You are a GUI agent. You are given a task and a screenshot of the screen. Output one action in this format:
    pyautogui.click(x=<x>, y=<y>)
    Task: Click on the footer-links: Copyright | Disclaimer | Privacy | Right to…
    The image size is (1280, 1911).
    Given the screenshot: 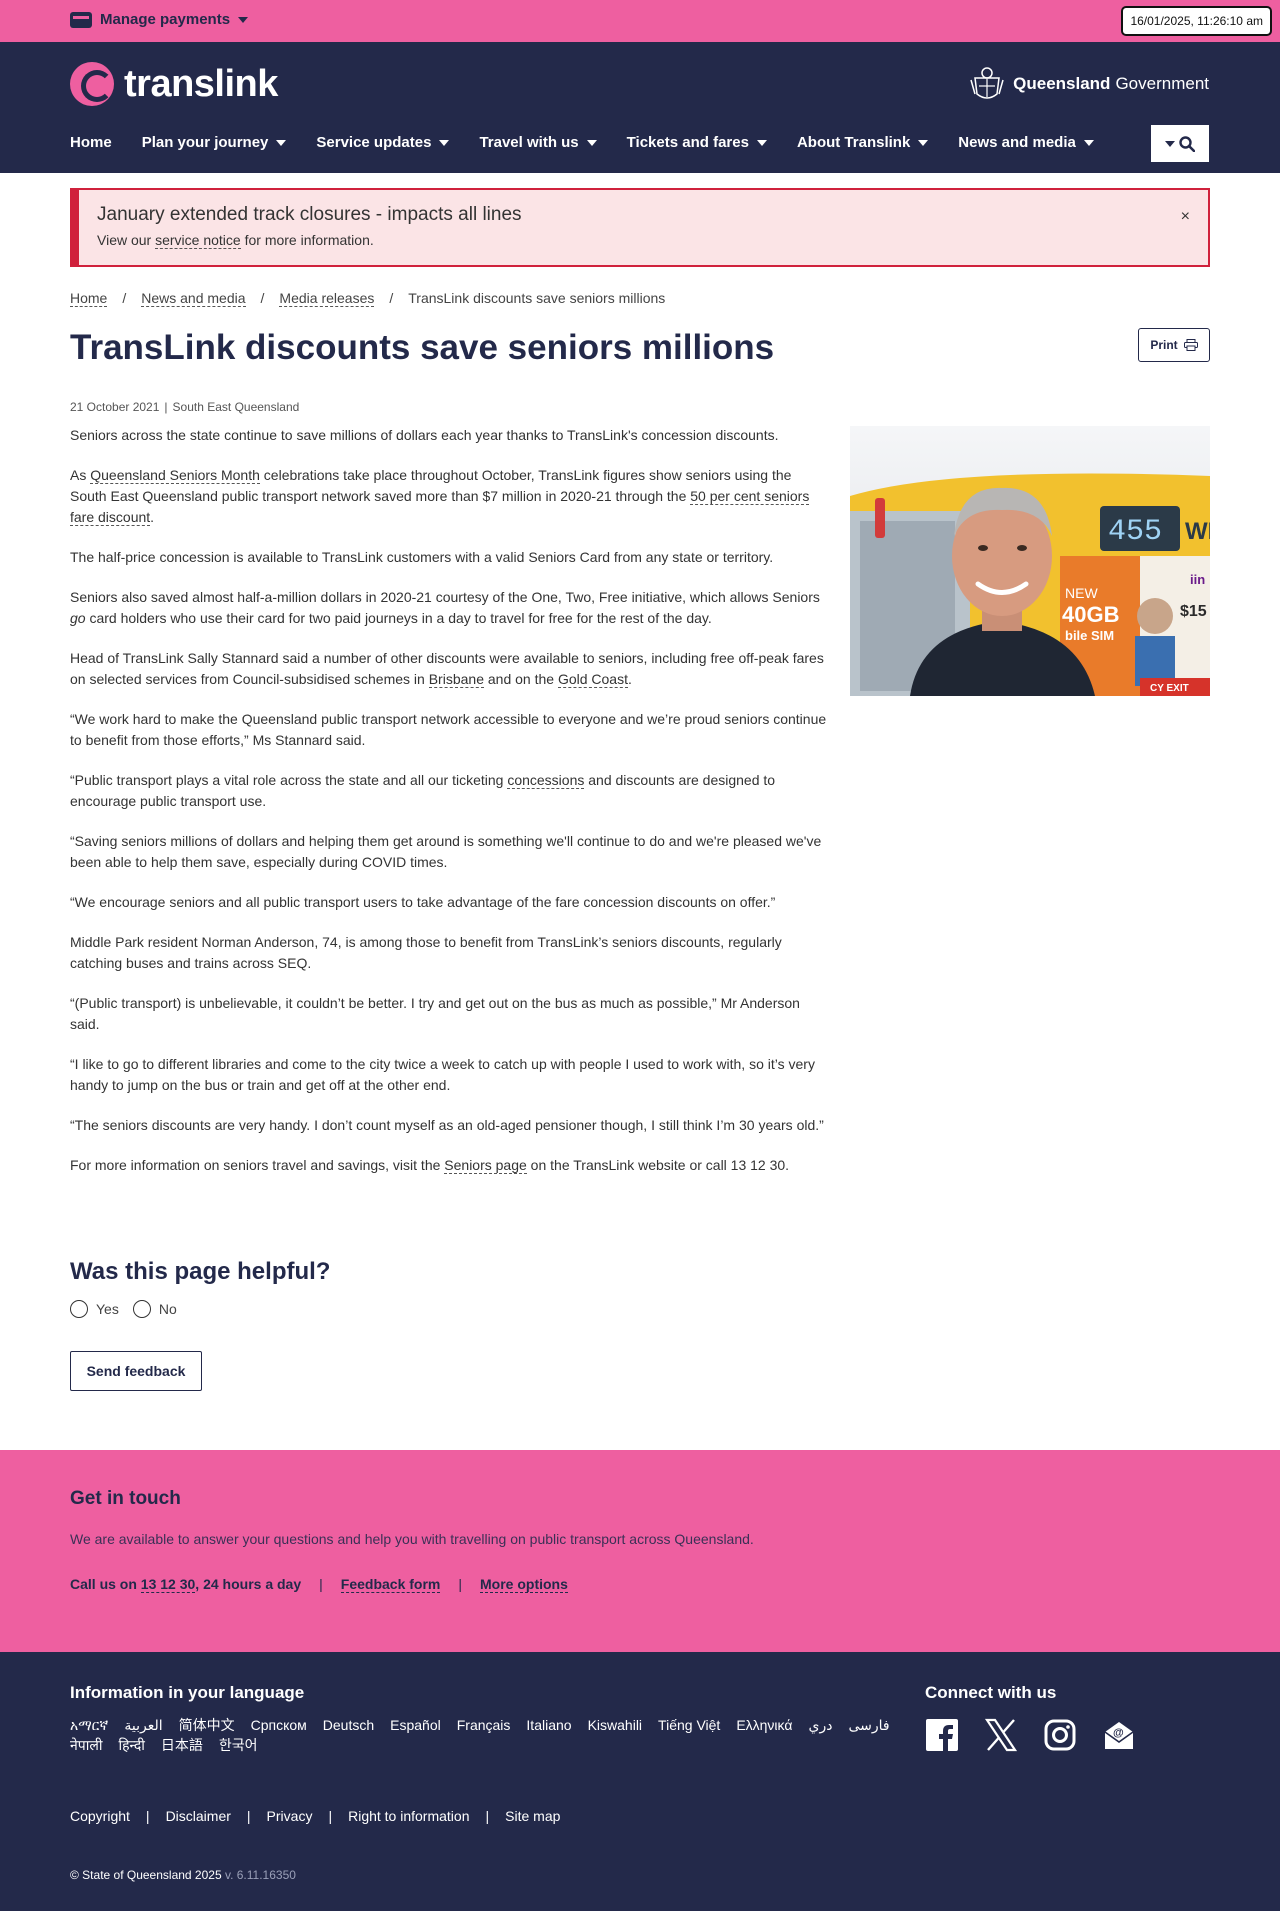 What is the action you would take?
    pyautogui.click(x=315, y=1816)
    